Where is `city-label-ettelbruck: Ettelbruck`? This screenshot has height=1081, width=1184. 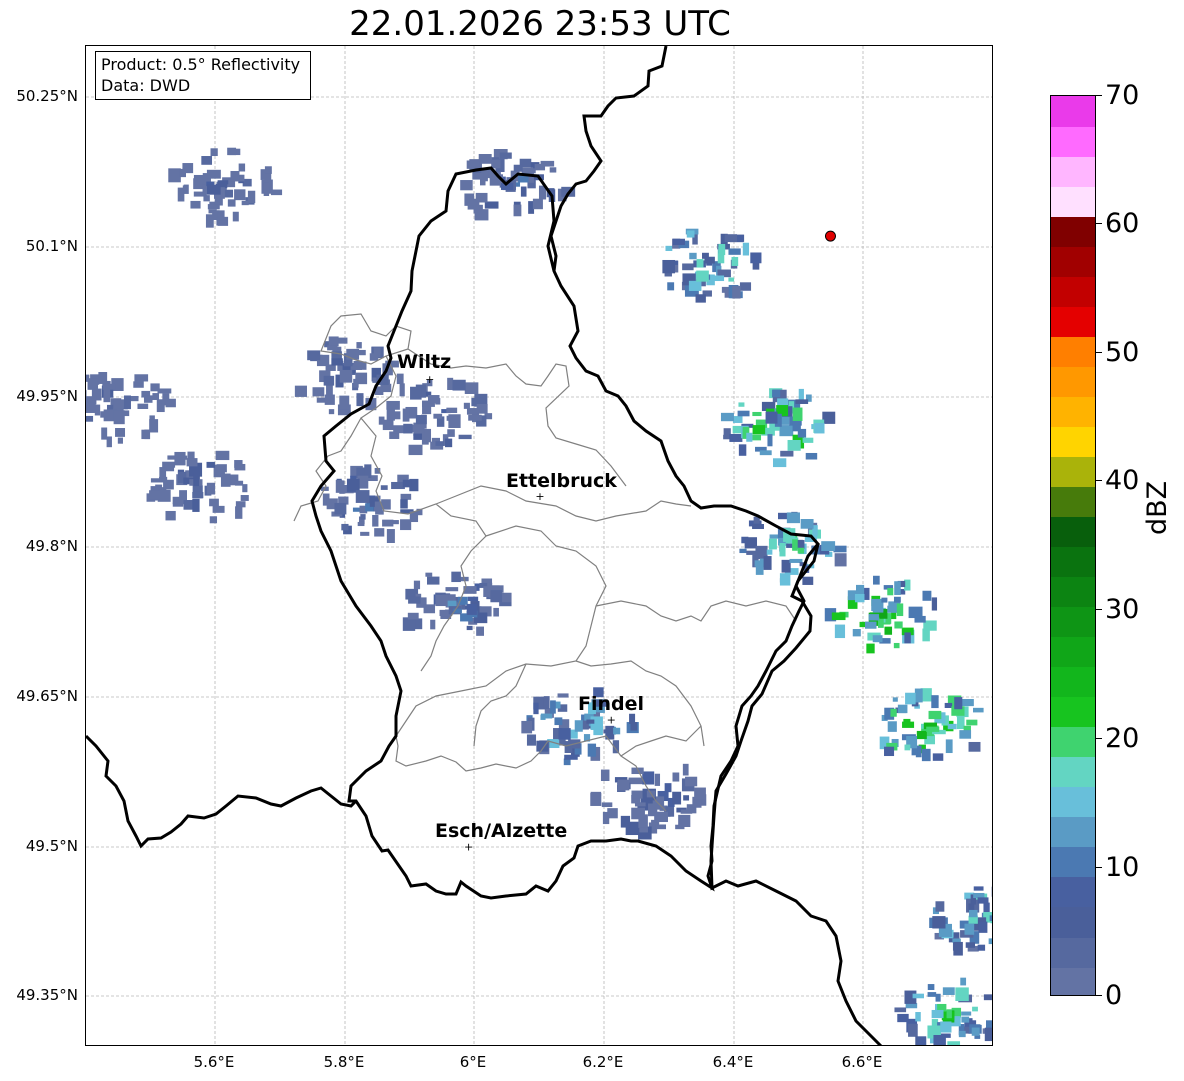
city-label-ettelbruck: Ettelbruck is located at coordinates (561, 481).